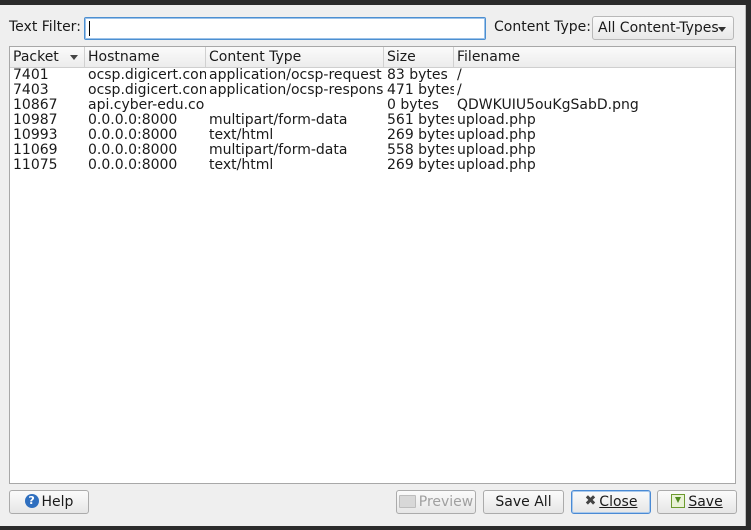 The width and height of the screenshot is (751, 530). What do you see at coordinates (89, 28) in the screenshot?
I see `text-cursor` at bounding box center [89, 28].